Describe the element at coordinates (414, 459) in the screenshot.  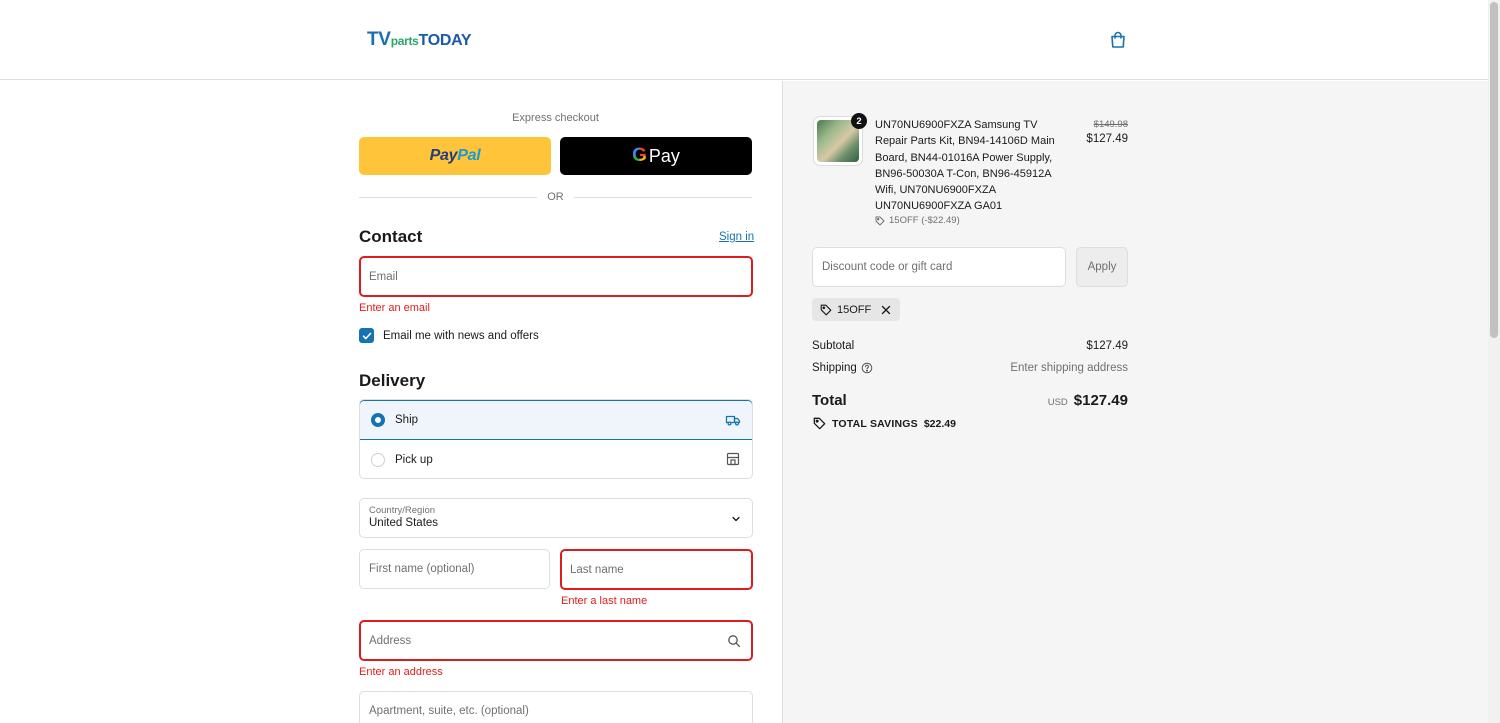
I see `pickup-label: Pick up` at that location.